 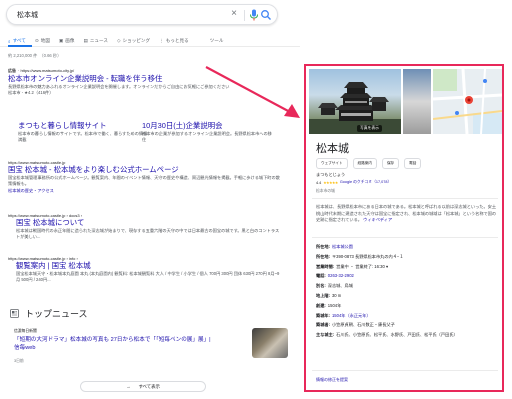 What do you see at coordinates (408, 257) in the screenshot?
I see `fact-row: 所在地: 〒390-0873 長野県松本市丸の内４−１` at bounding box center [408, 257].